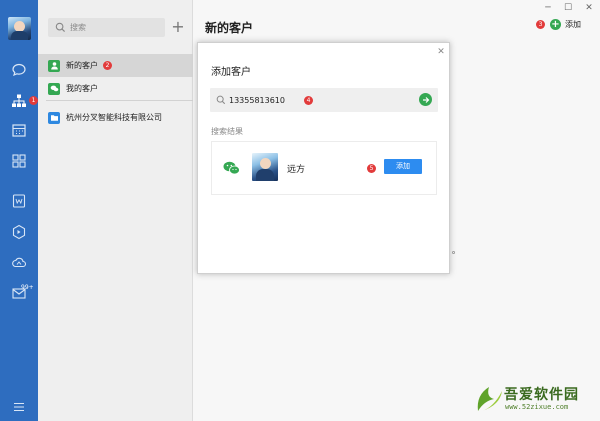 The width and height of the screenshot is (600, 421). I want to click on add-step-badge-5: 5, so click(371, 168).